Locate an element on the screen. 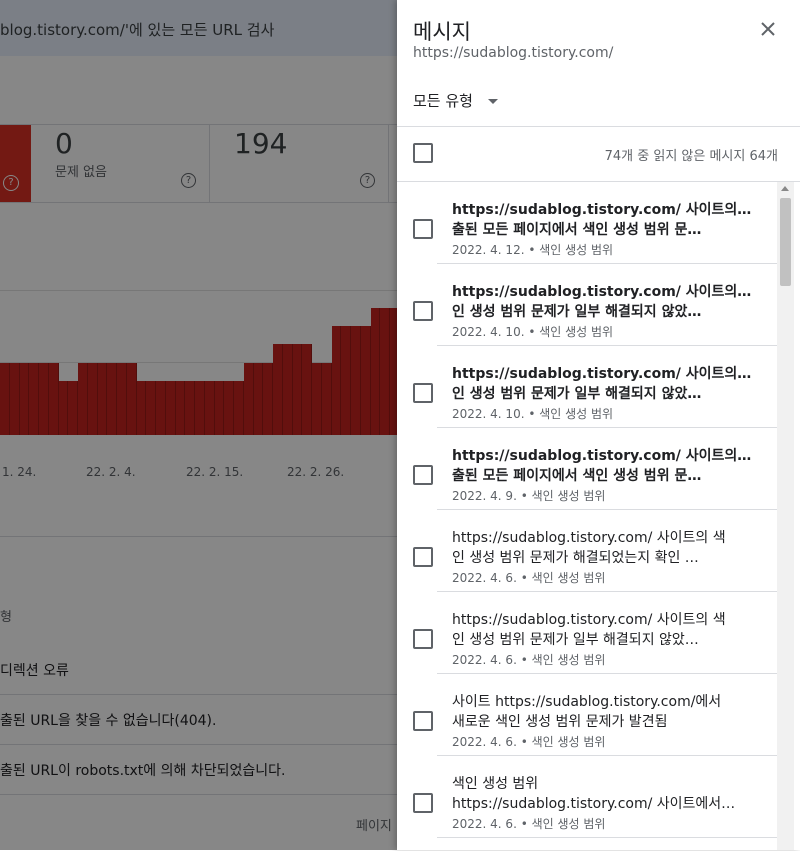 Image resolution: width=800 pixels, height=851 pixels. unread-count: 74개 중 읽지 않은 메시지 64개 is located at coordinates (691, 156).